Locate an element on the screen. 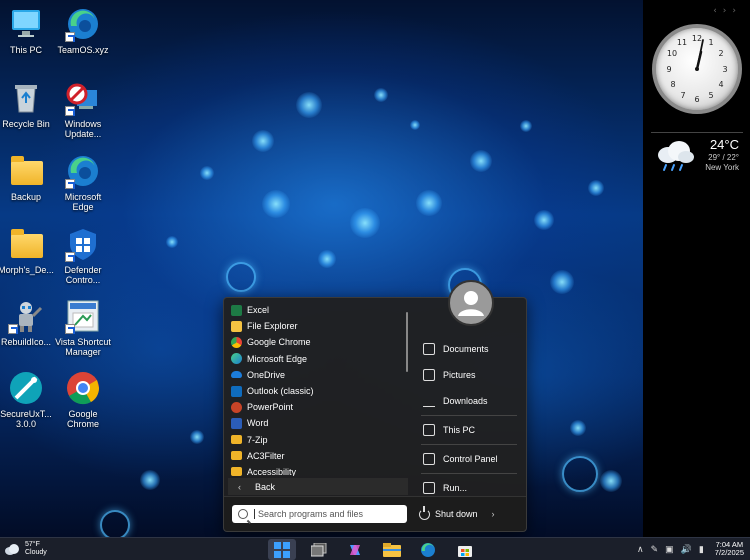 The height and width of the screenshot is (560, 750). clock-face: 12 12 345 678 91011 is located at coordinates (696, 69).